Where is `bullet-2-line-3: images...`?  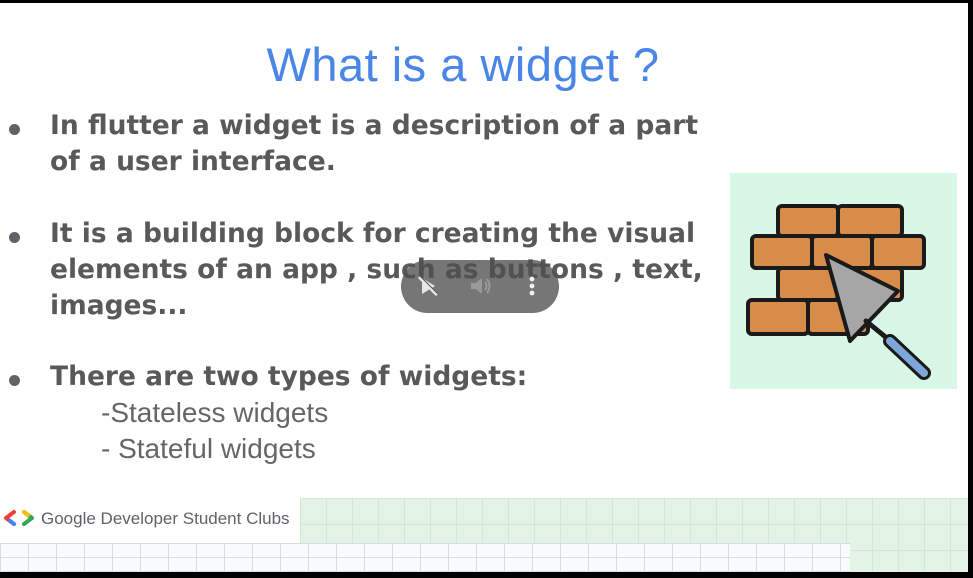 bullet-2-line-3: images... is located at coordinates (119, 305).